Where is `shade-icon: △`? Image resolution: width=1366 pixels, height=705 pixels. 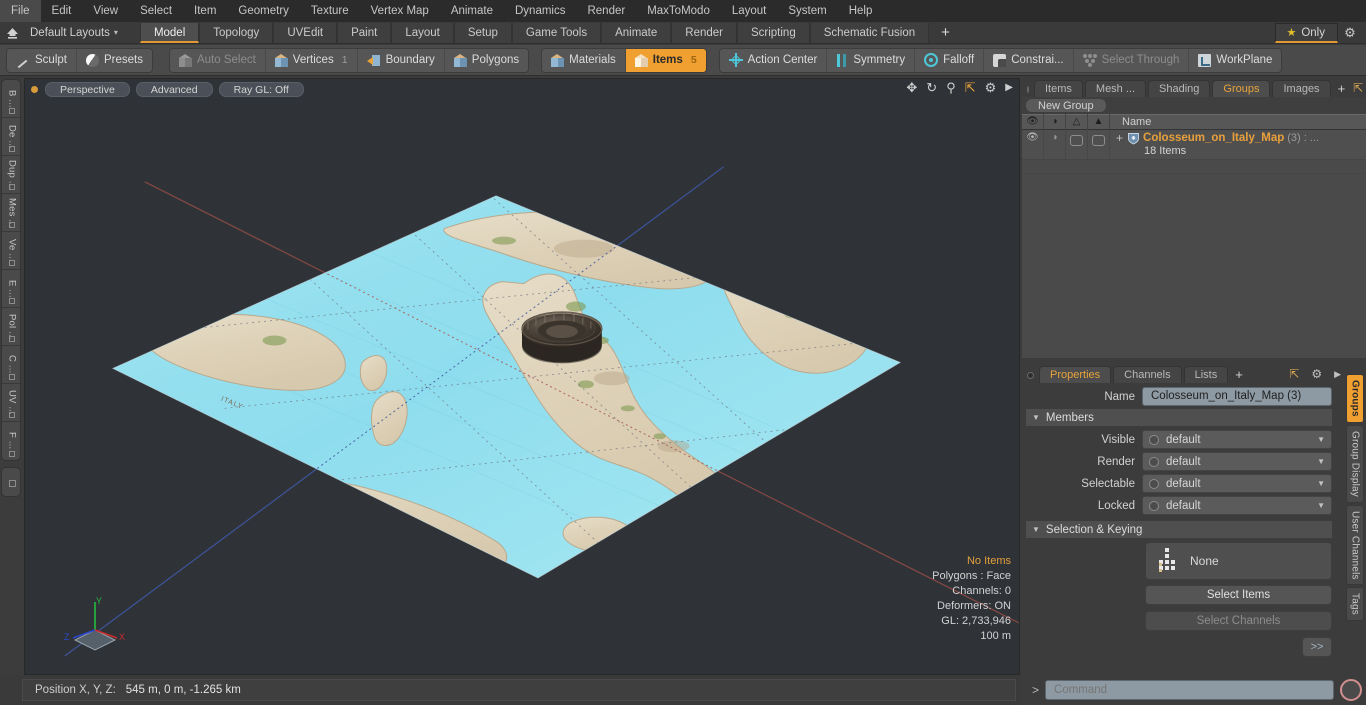
shade-icon: △ is located at coordinates (1077, 122).